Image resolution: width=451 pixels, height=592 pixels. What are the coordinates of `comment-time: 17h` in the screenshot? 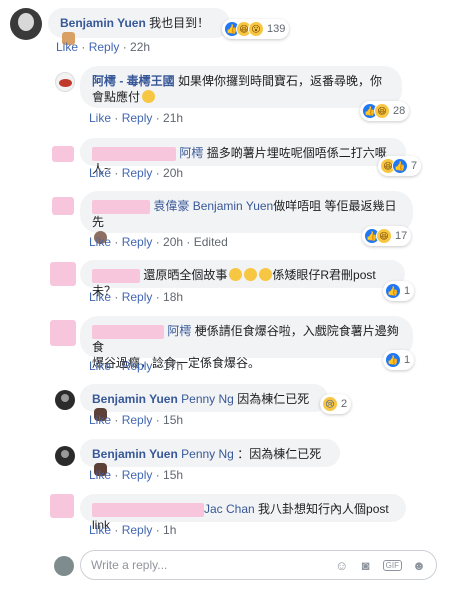 It's located at (173, 366).